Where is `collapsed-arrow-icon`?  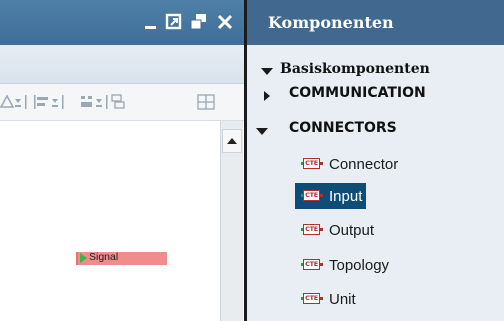 collapsed-arrow-icon is located at coordinates (267, 96).